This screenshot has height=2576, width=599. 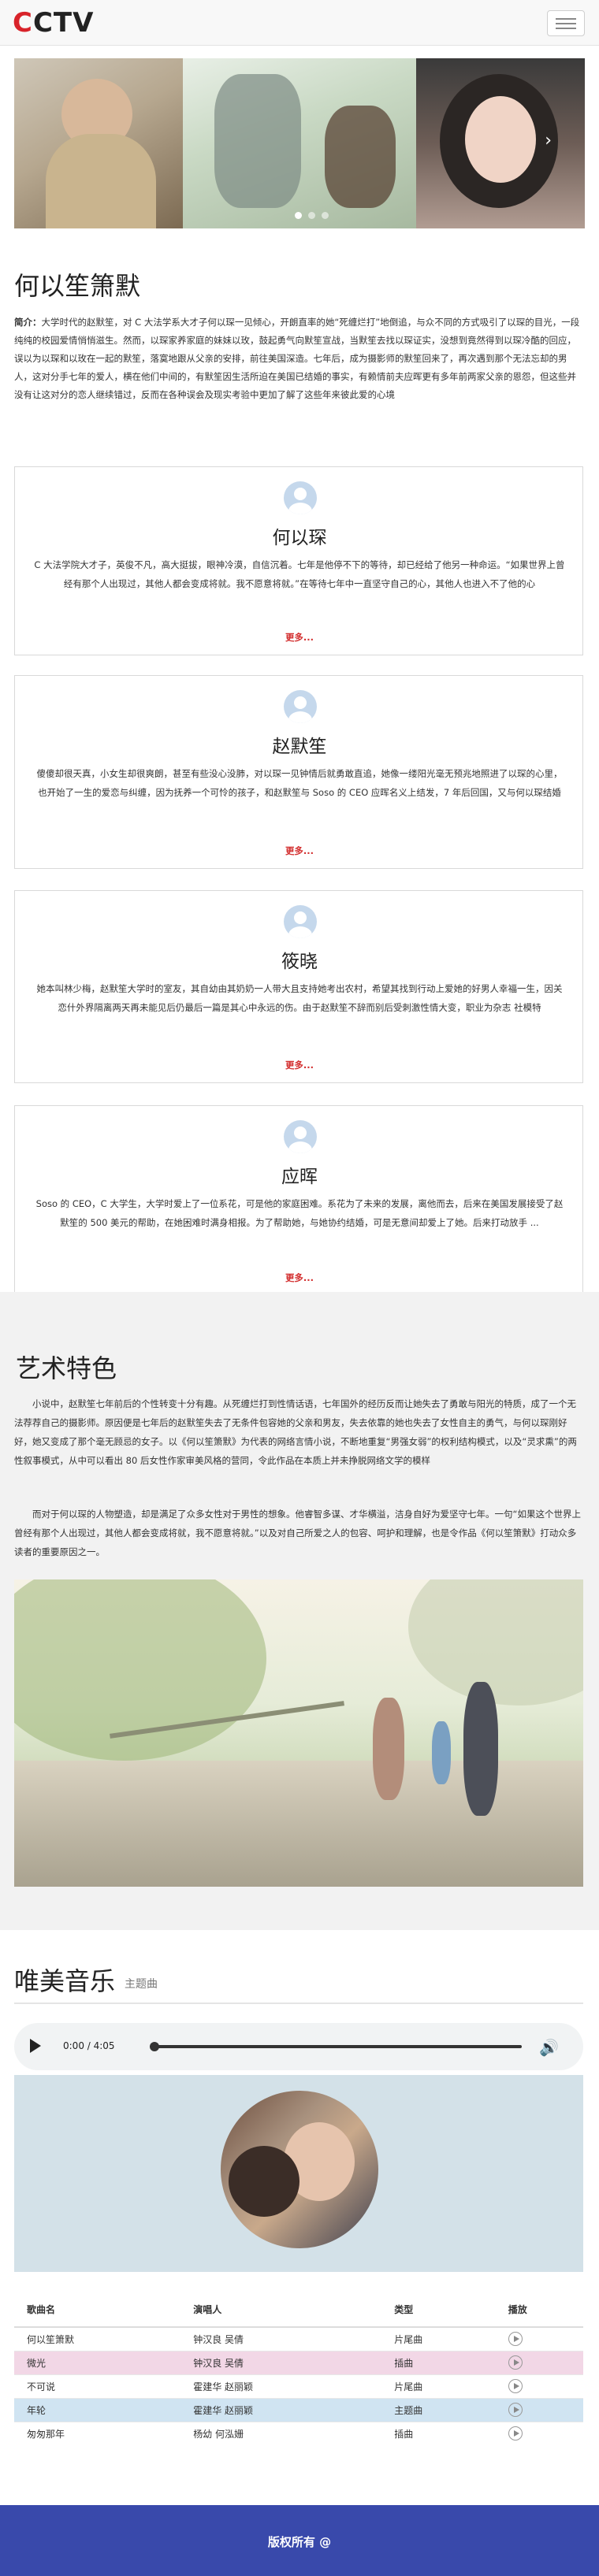 What do you see at coordinates (388, 1749) in the screenshot?
I see `figure-woman` at bounding box center [388, 1749].